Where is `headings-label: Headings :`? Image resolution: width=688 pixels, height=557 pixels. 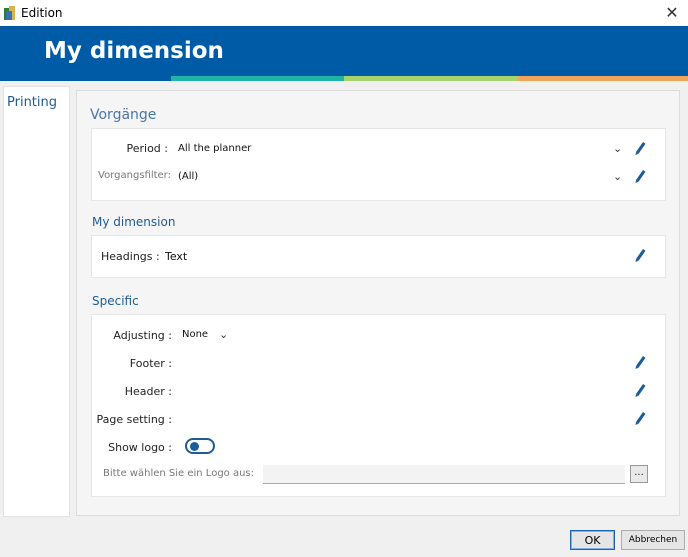
headings-label: Headings : is located at coordinates (130, 256).